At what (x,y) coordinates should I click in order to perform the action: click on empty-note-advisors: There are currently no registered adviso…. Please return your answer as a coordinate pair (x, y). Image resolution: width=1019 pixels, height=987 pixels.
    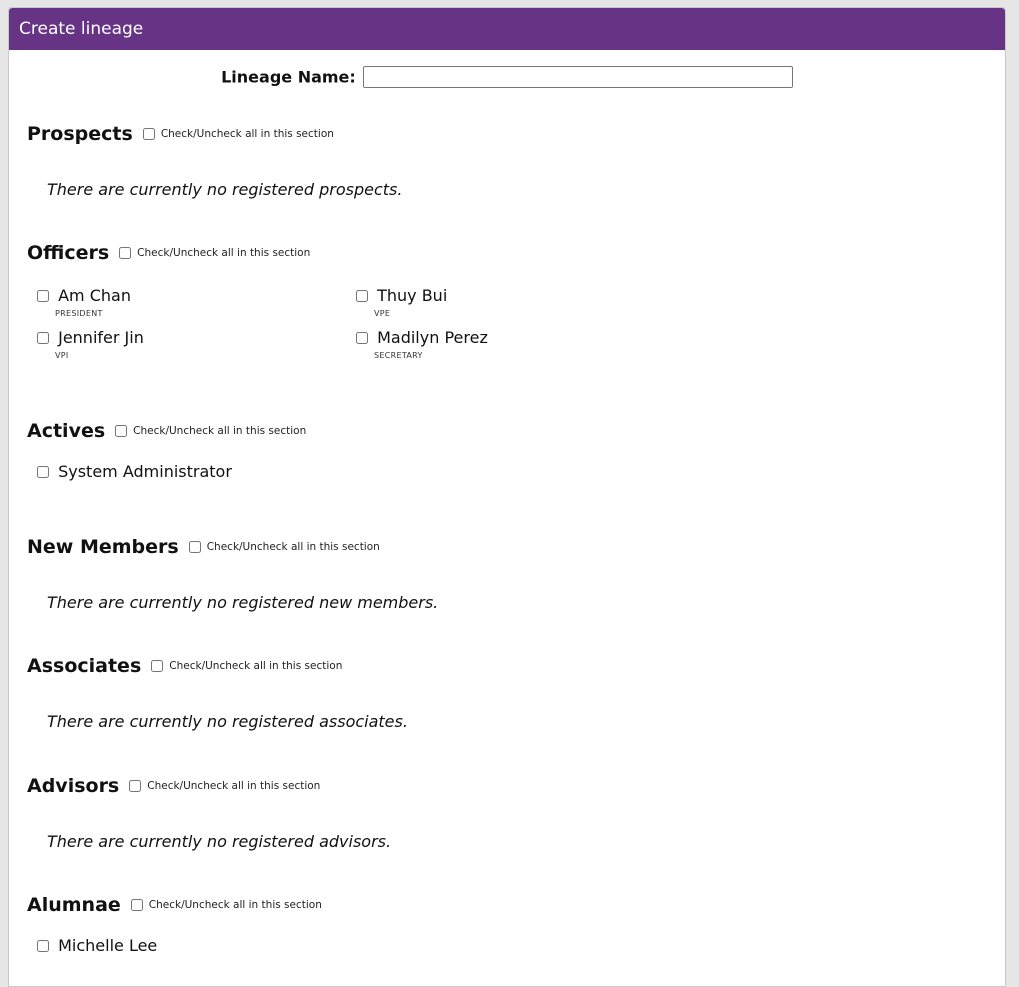
    Looking at the image, I should click on (219, 841).